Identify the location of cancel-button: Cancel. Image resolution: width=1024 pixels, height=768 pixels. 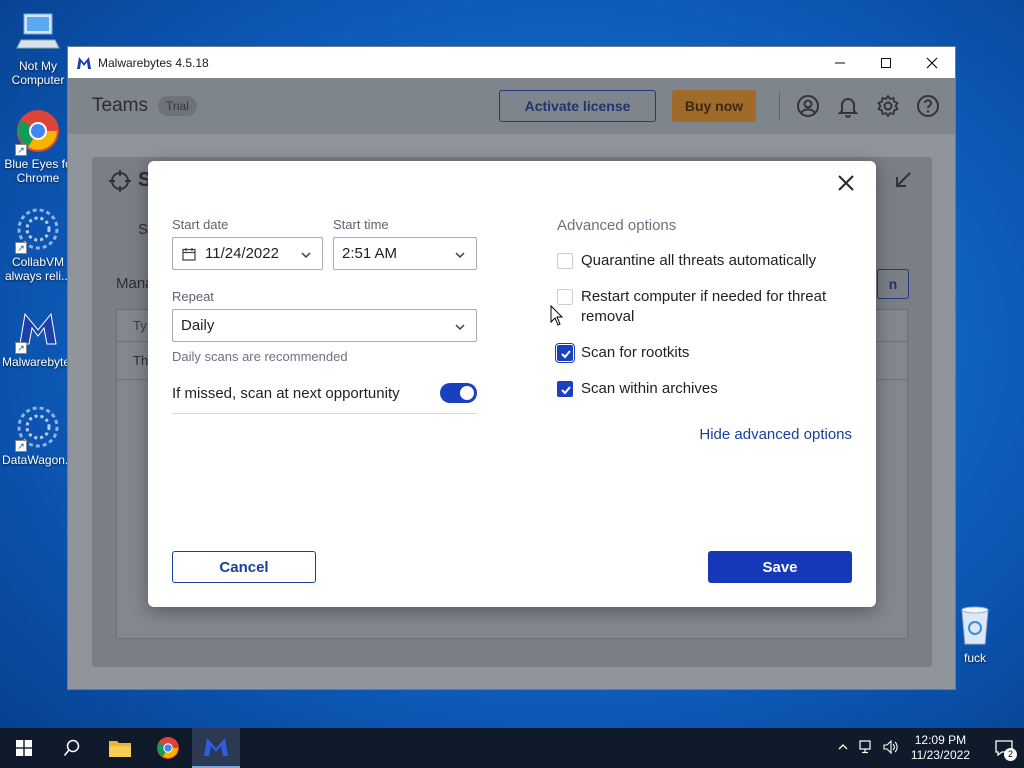
(244, 567).